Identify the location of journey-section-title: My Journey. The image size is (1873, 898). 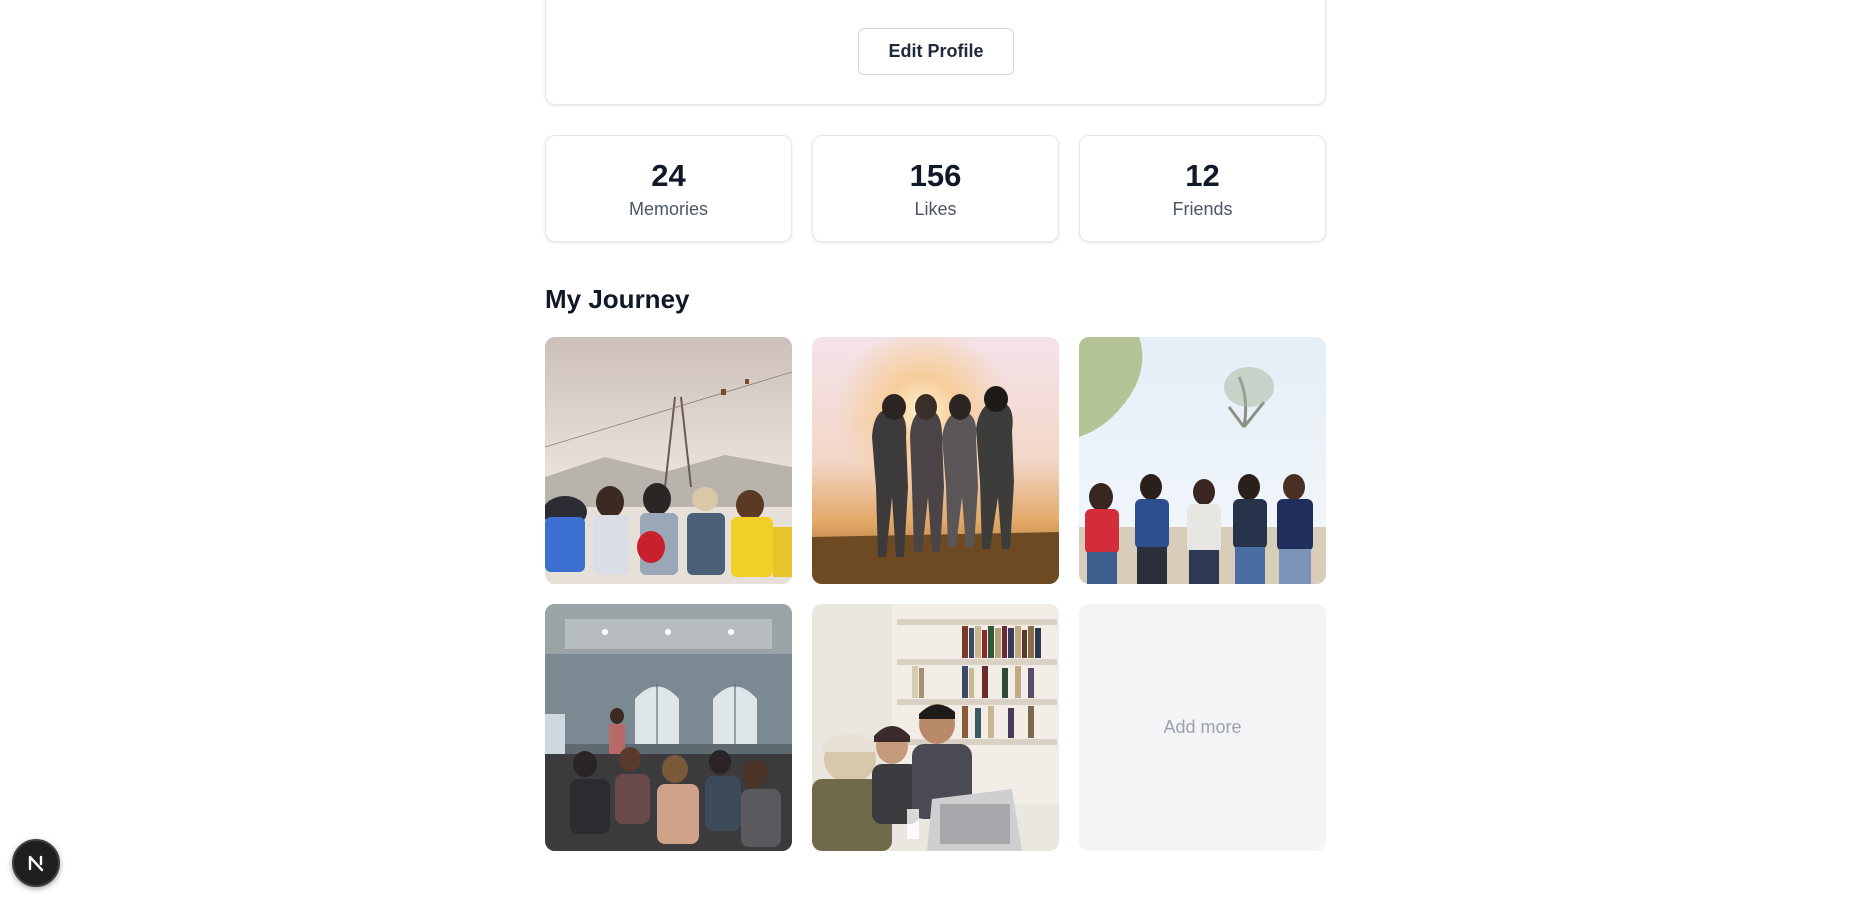
(617, 299).